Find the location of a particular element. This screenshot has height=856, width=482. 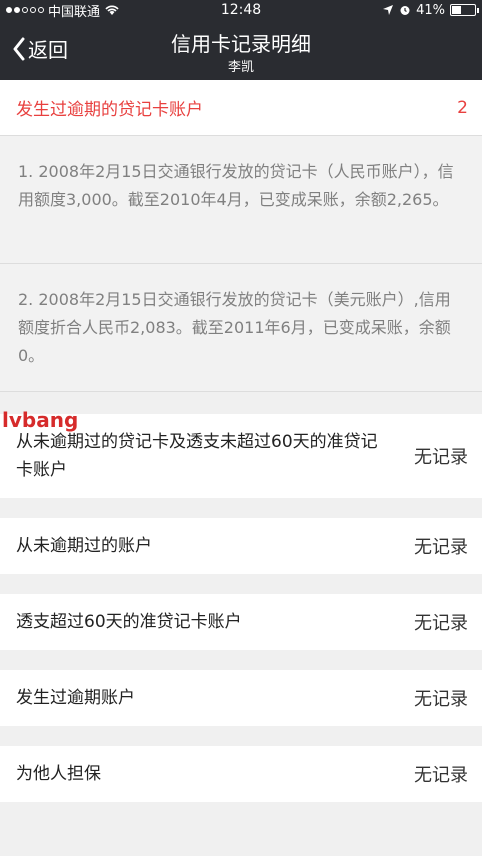

alarm-icon is located at coordinates (405, 10).